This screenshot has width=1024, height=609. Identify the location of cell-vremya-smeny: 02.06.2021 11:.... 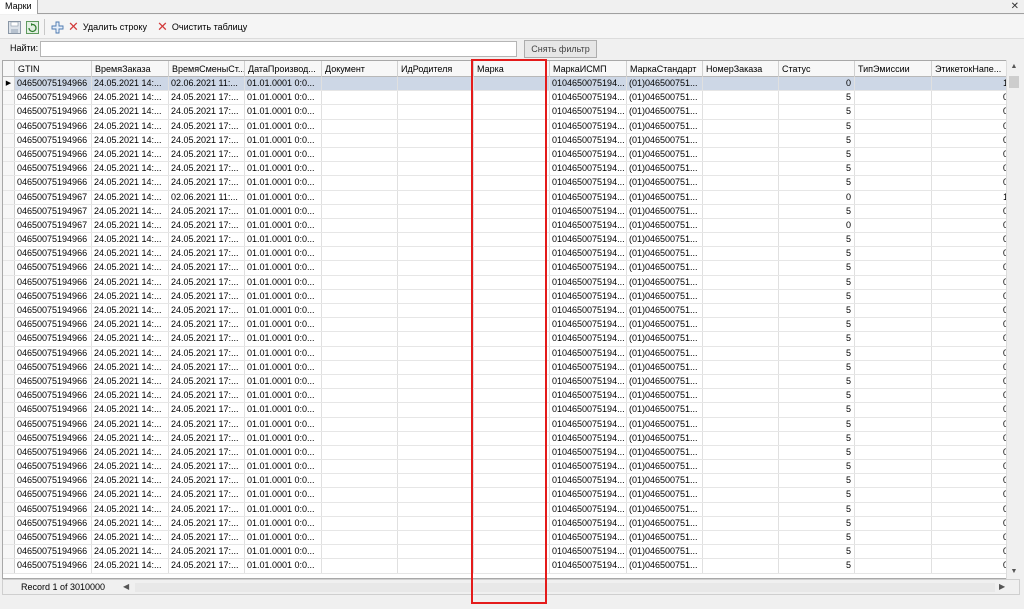
(207, 84).